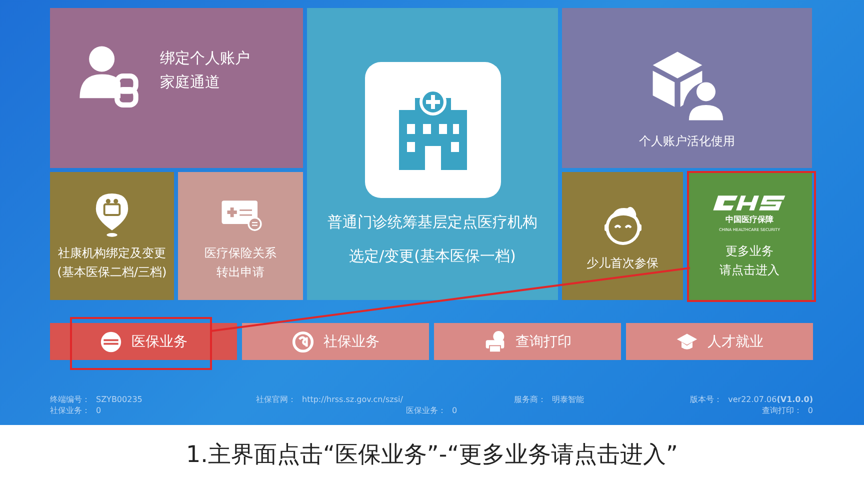 This screenshot has height=483, width=864. Describe the element at coordinates (687, 88) in the screenshot. I see `menu-tile: 个人账户活化使用` at that location.